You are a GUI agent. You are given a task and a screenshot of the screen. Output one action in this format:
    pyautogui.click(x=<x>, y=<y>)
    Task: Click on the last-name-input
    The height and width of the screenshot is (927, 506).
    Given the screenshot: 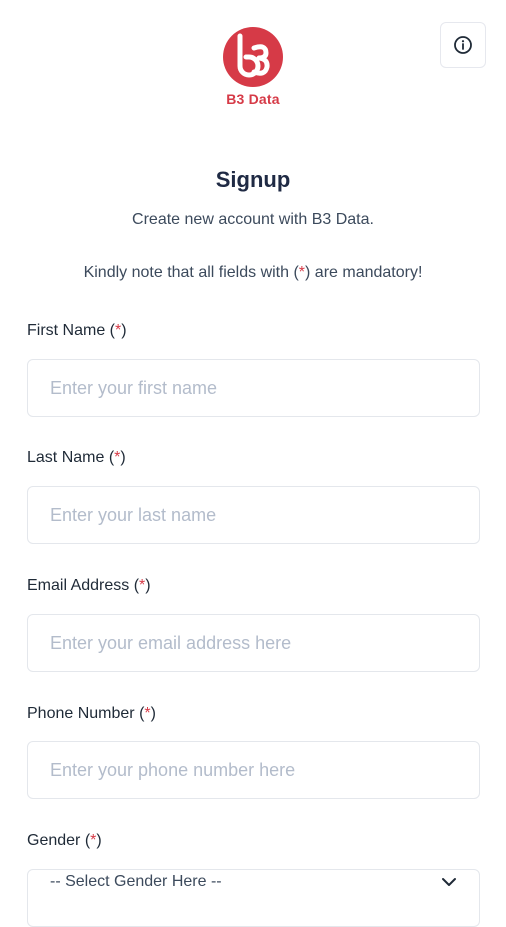 What is the action you would take?
    pyautogui.click(x=253, y=515)
    